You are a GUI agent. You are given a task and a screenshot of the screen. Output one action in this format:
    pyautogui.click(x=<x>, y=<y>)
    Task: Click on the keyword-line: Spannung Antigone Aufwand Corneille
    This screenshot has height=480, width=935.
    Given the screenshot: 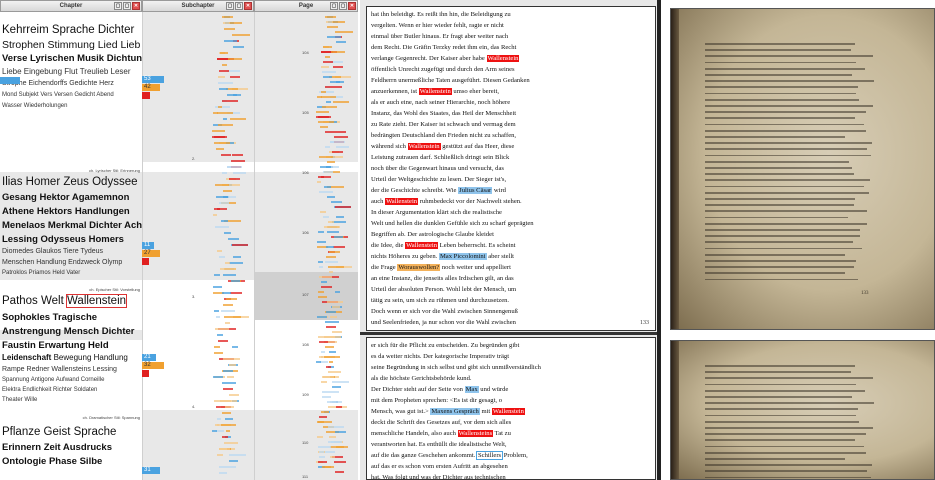 What is the action you would take?
    pyautogui.click(x=53, y=380)
    